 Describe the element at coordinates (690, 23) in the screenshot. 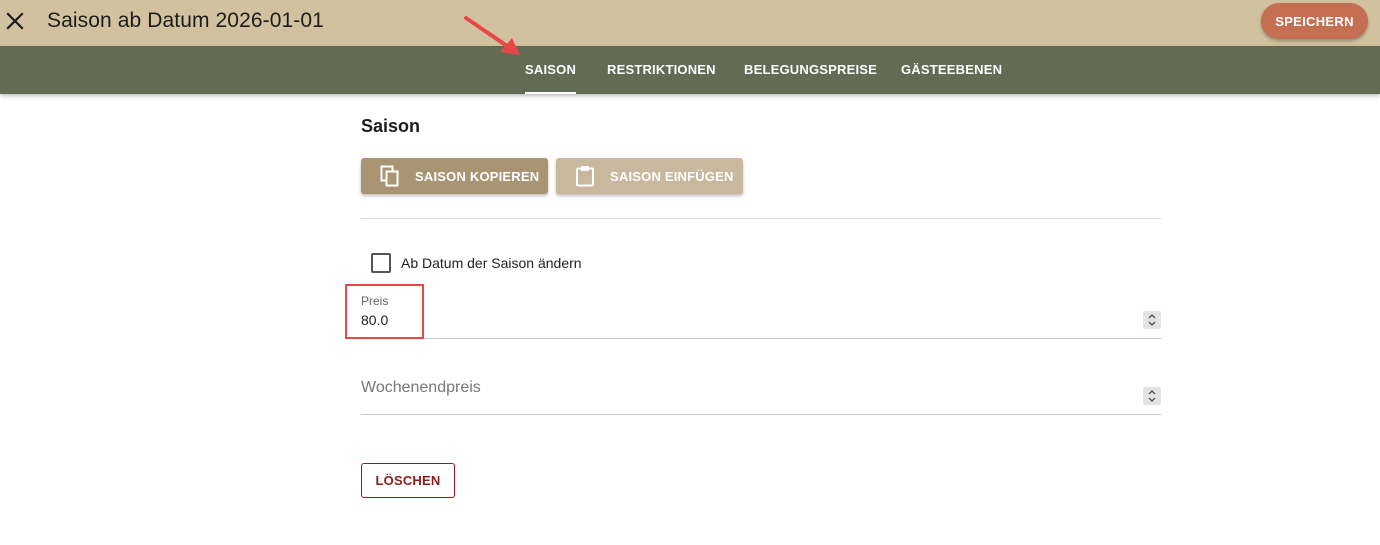

I see `top-app-bar: Saison ab Datum 2026-01-01 SPEICHERN` at that location.